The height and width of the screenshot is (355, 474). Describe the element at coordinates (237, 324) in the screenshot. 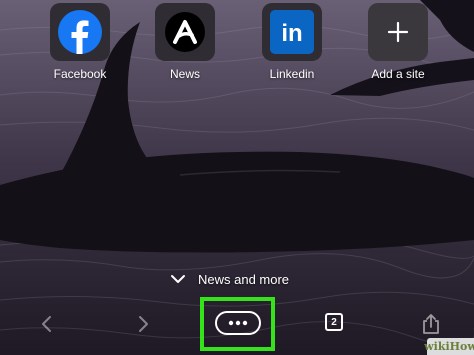

I see `menu-button-highlight` at that location.